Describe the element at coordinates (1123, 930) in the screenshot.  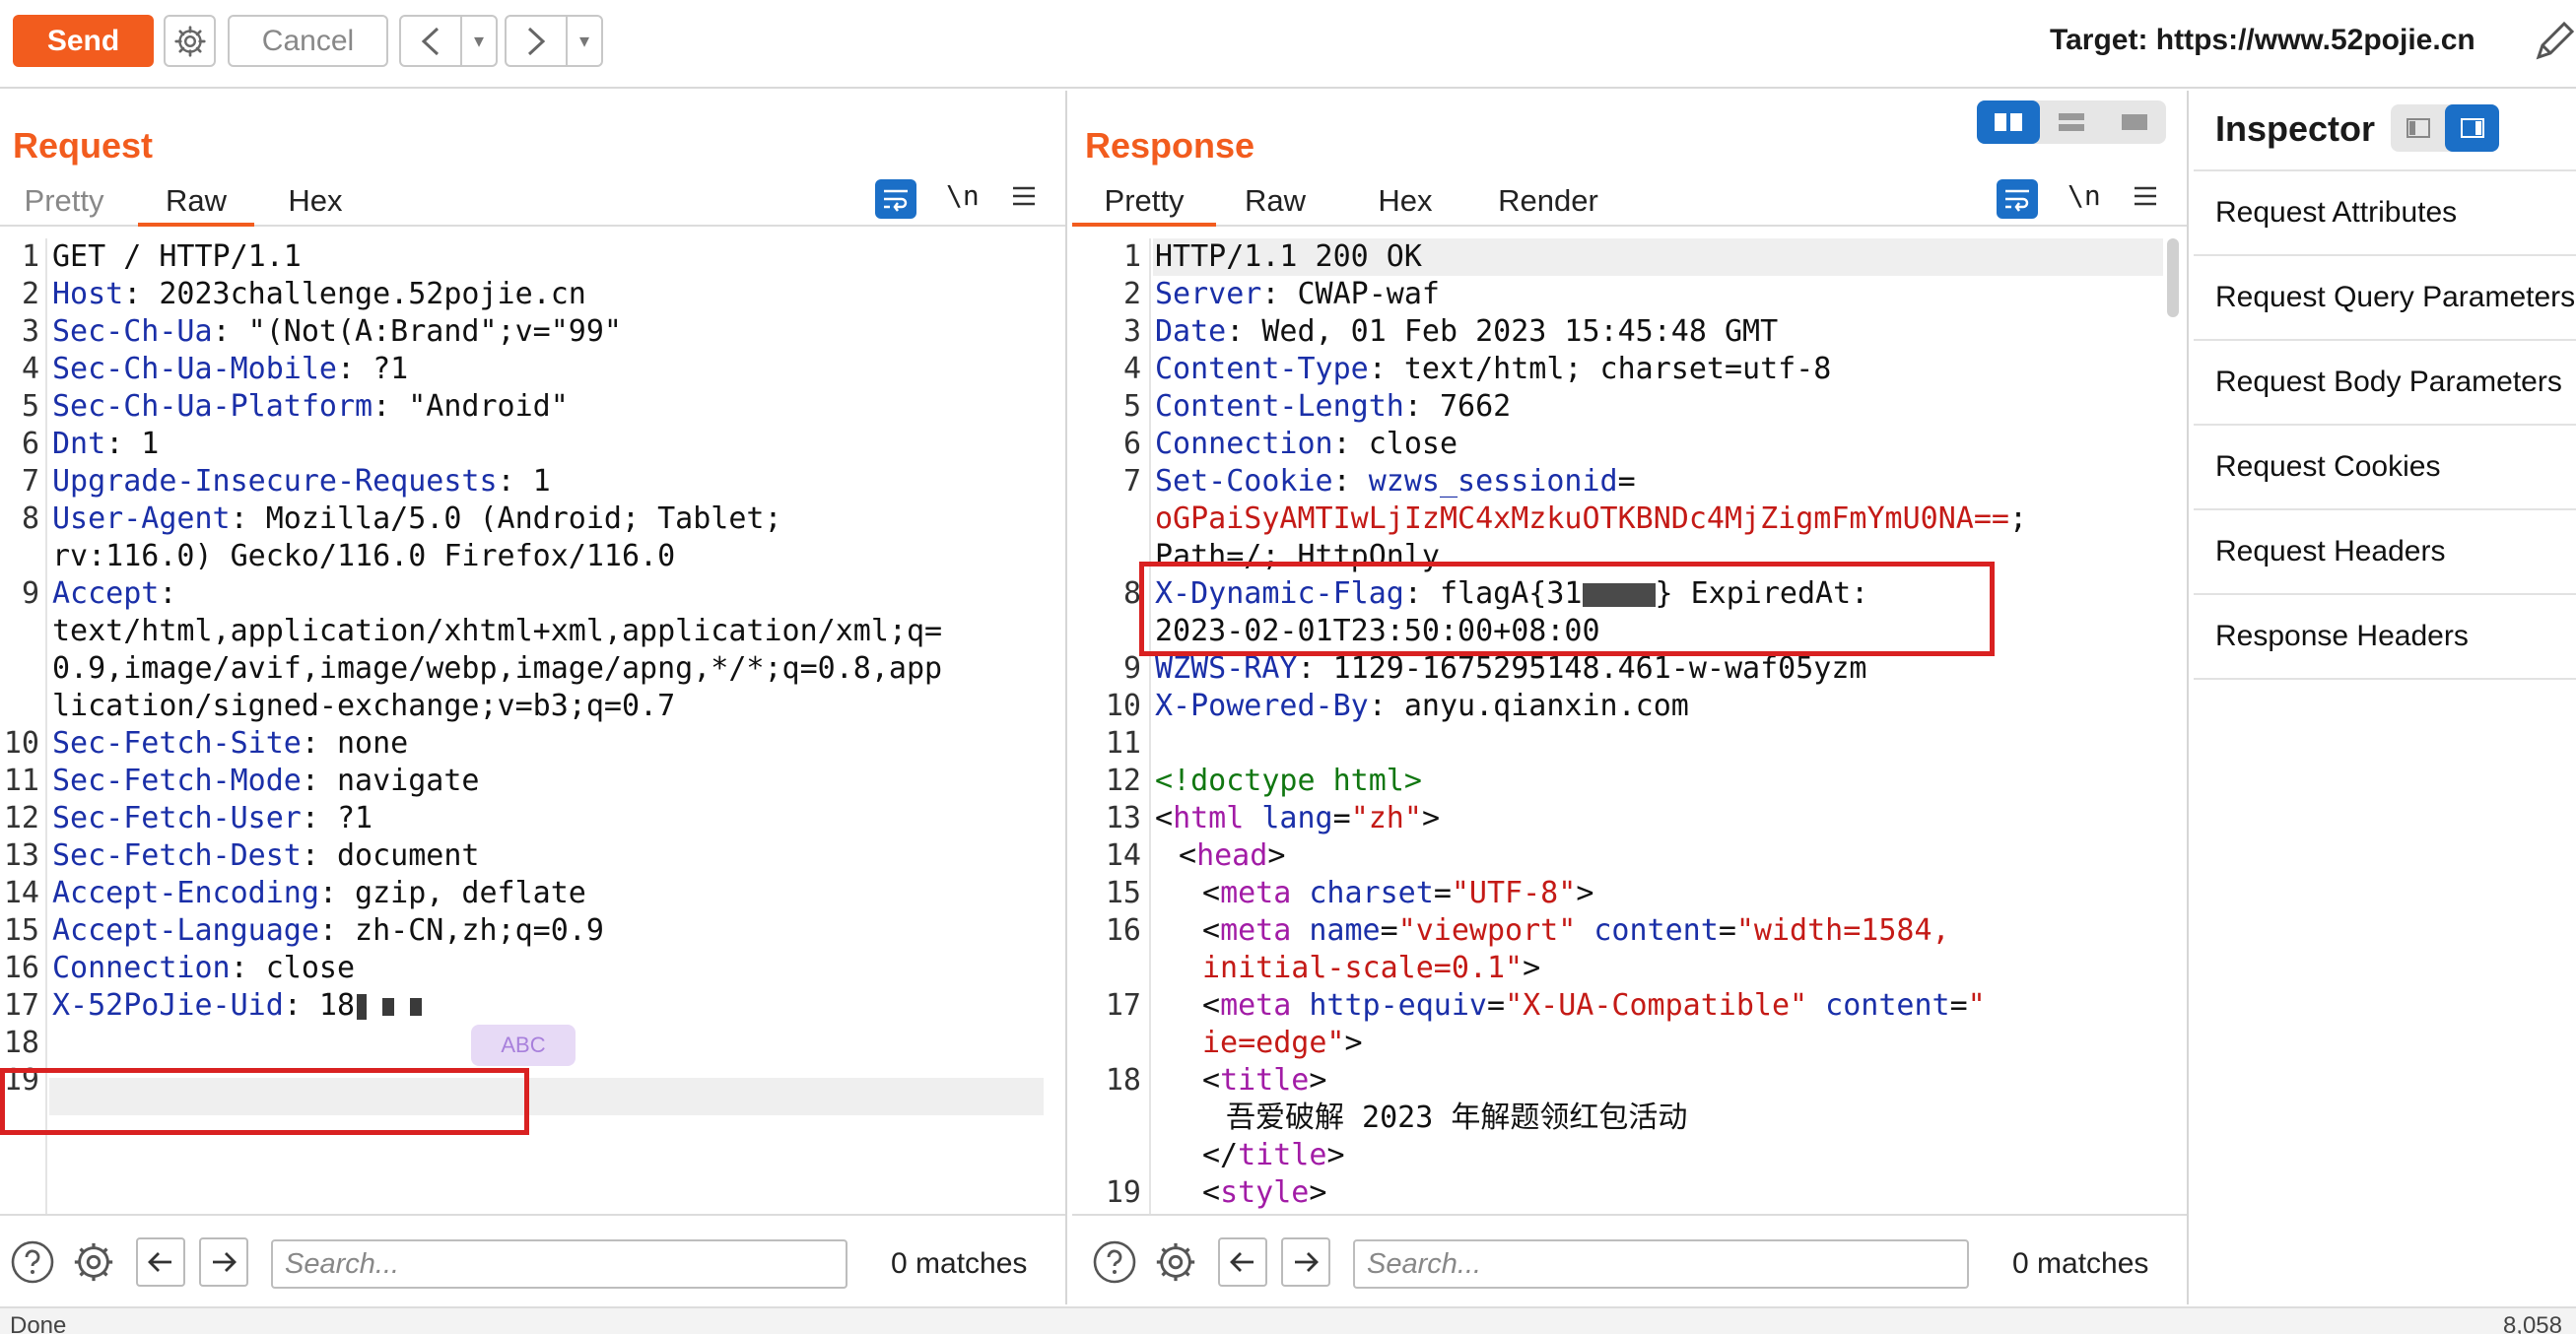
I see `line-number: 16` at that location.